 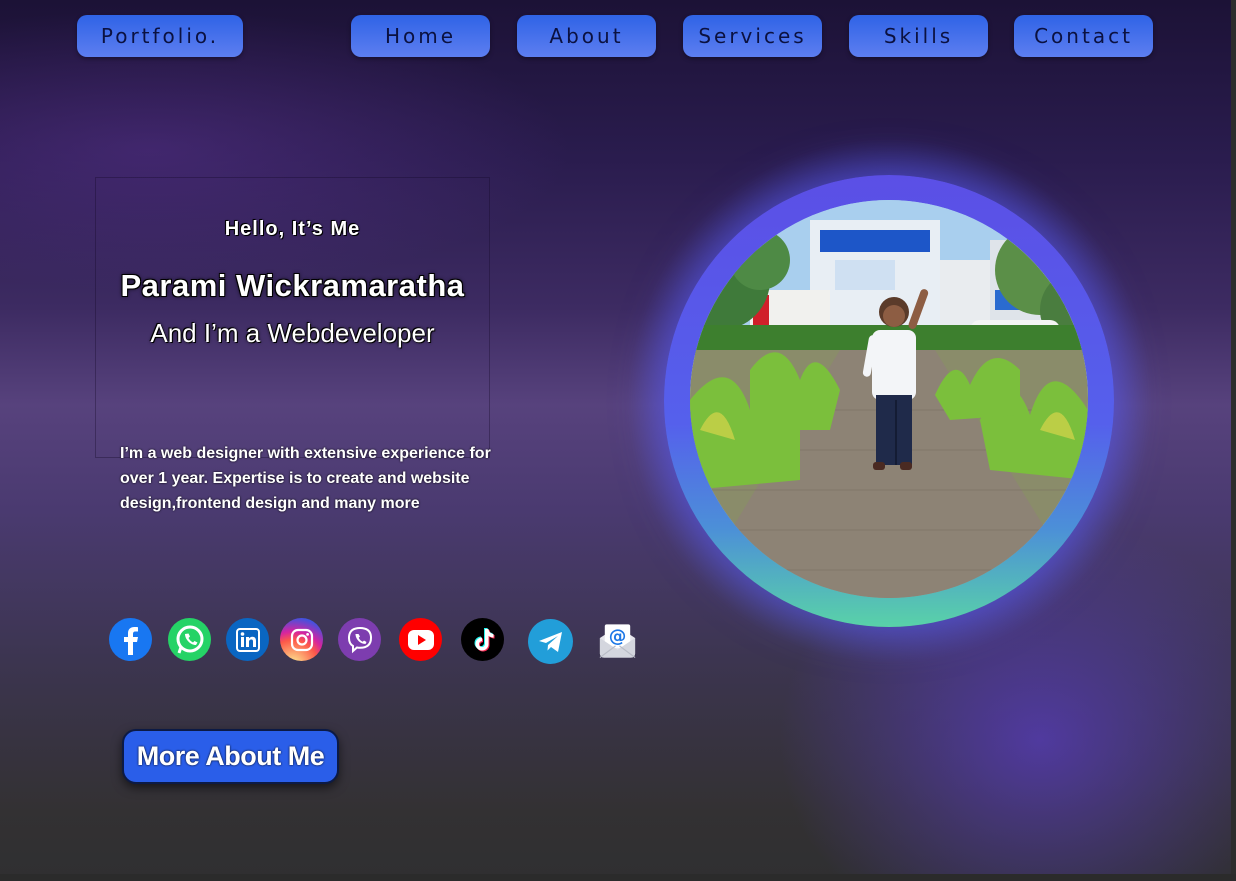 What do you see at coordinates (359, 639) in the screenshot?
I see `viber-icon` at bounding box center [359, 639].